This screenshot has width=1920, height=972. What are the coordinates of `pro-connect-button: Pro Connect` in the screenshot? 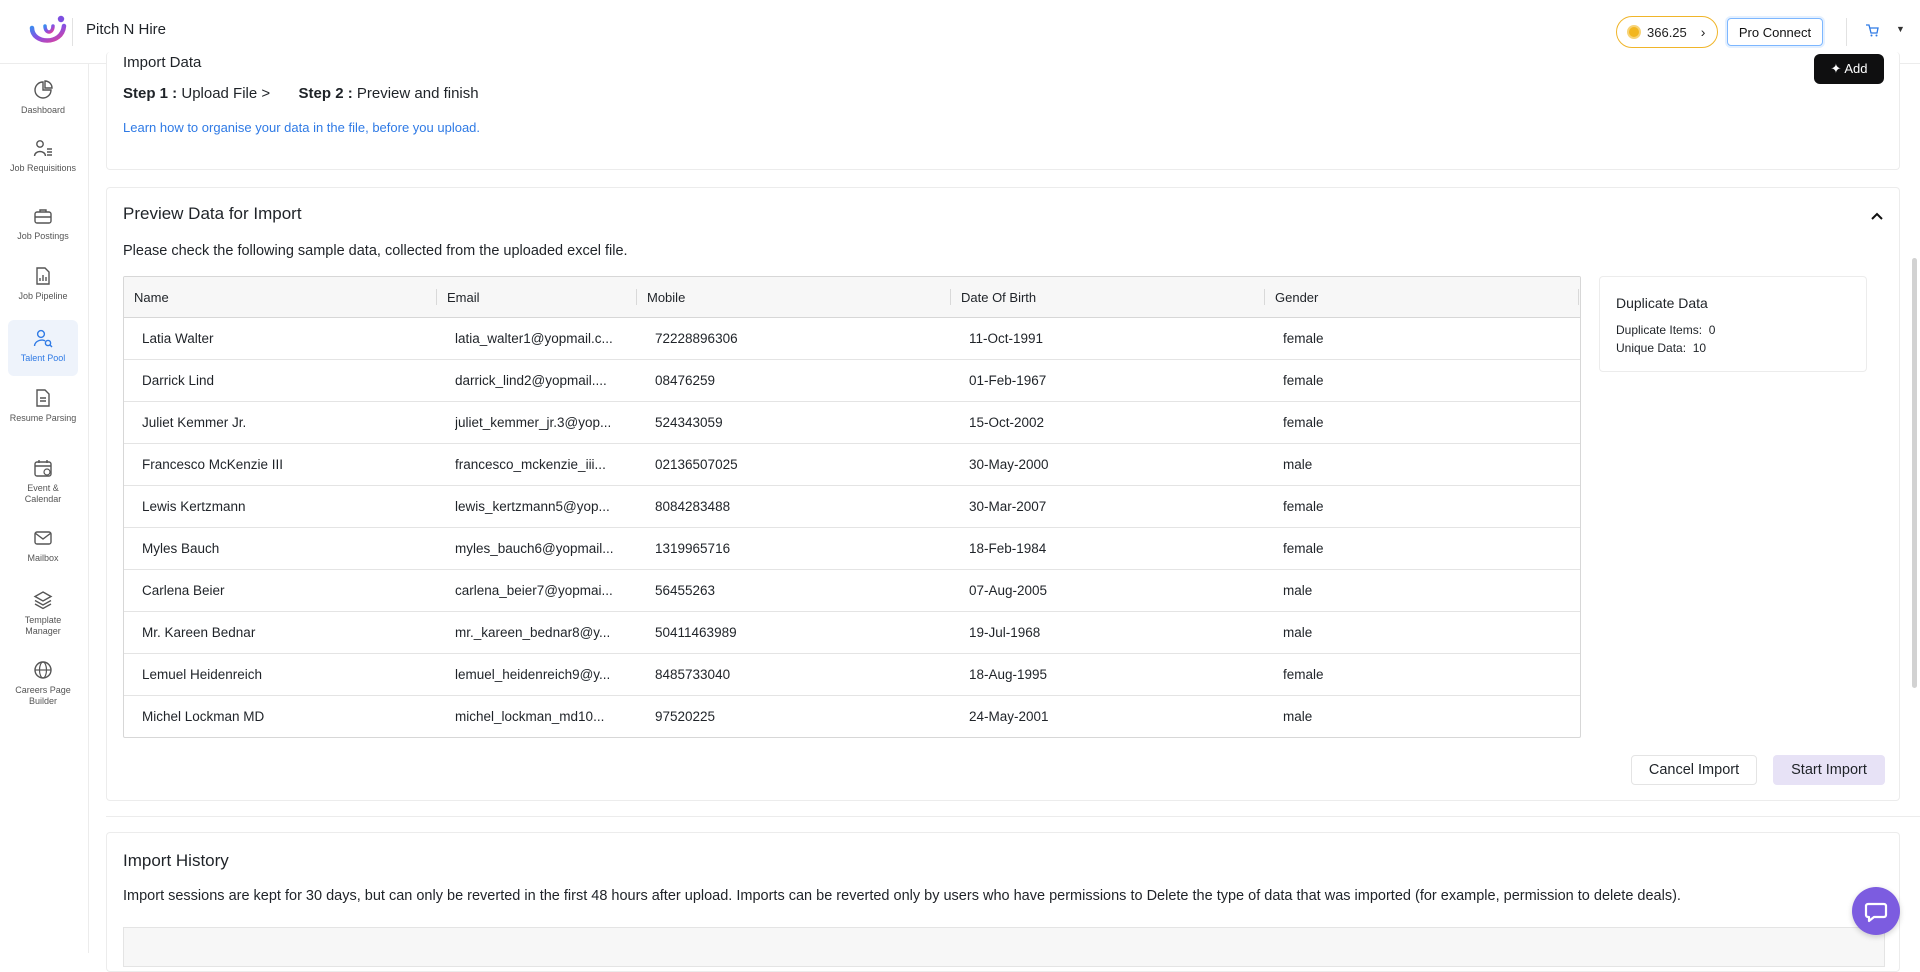 It's located at (1775, 32).